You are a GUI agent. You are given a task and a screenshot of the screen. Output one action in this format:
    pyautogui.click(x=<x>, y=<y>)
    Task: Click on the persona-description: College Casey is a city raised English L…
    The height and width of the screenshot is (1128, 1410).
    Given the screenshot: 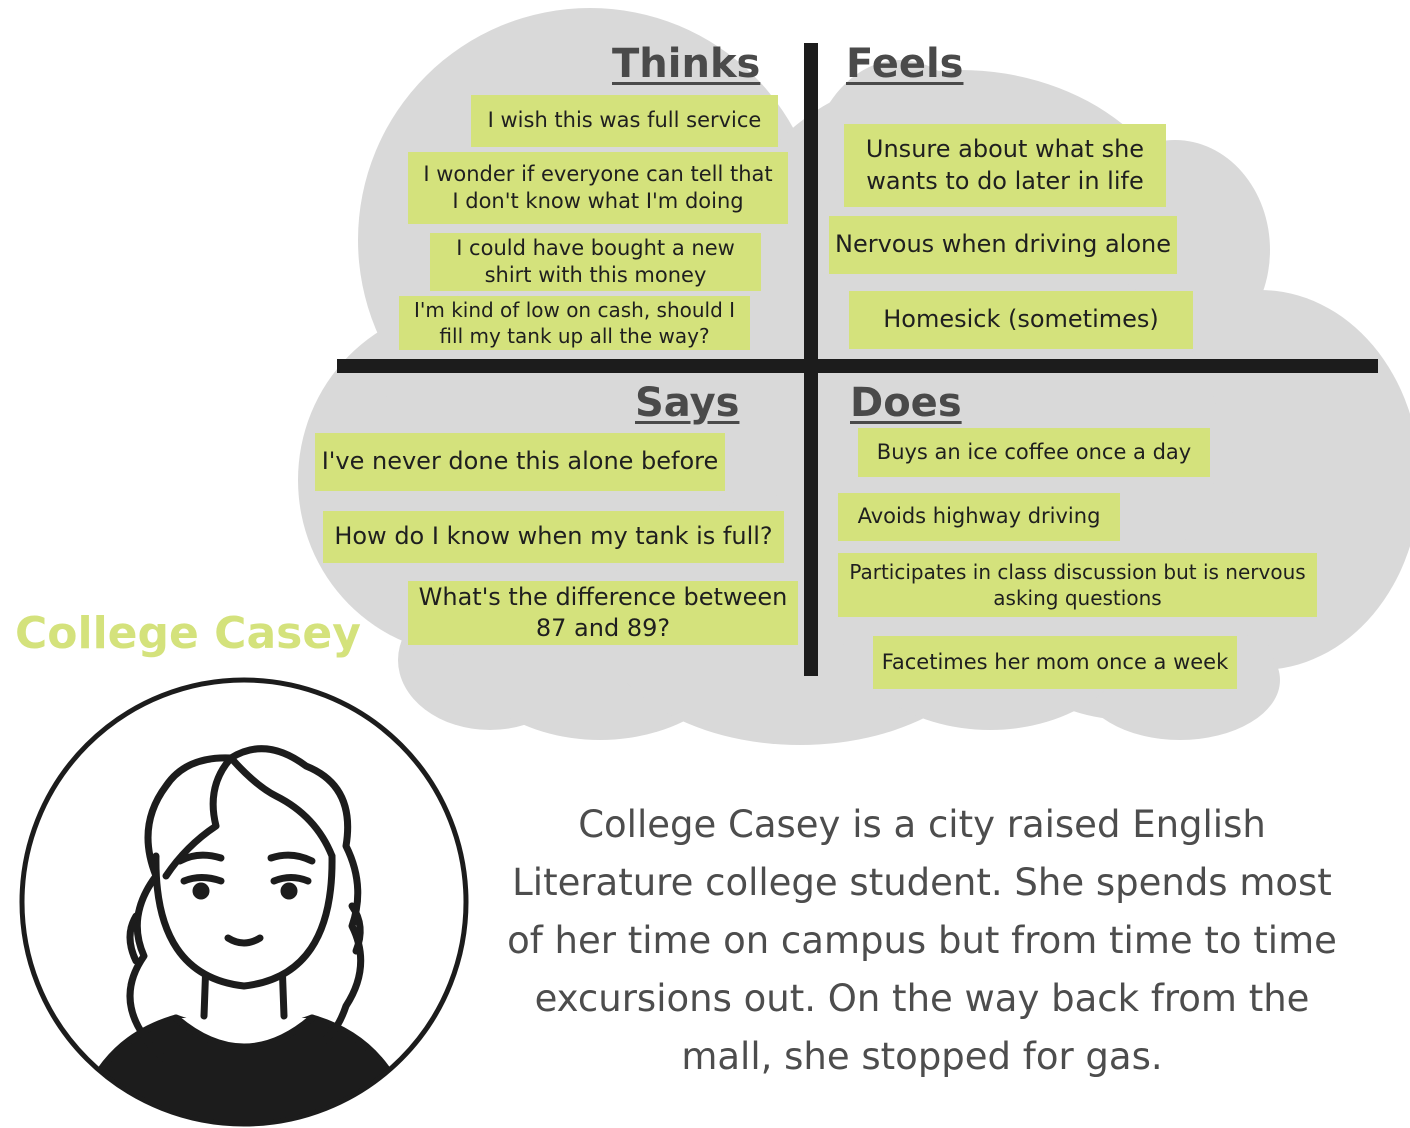 What is the action you would take?
    pyautogui.click(x=922, y=940)
    